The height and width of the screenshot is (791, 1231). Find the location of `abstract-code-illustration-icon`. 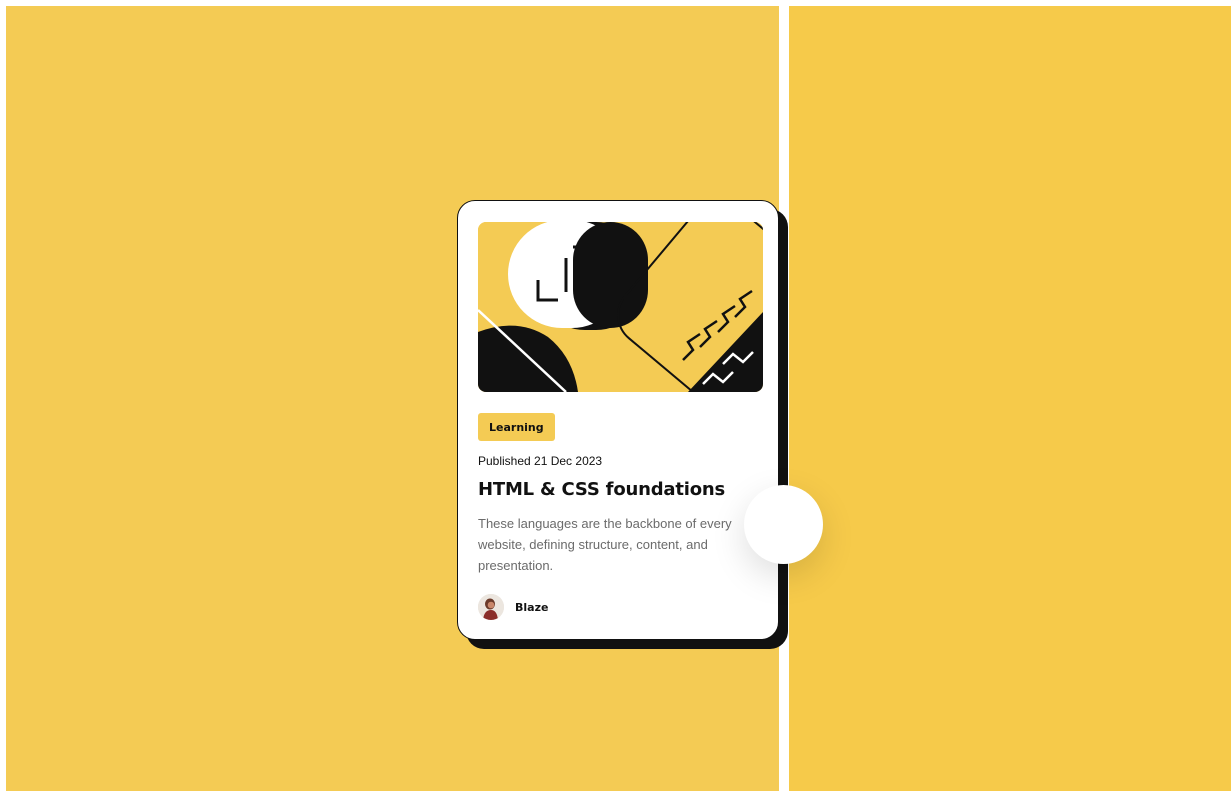

abstract-code-illustration-icon is located at coordinates (620, 307).